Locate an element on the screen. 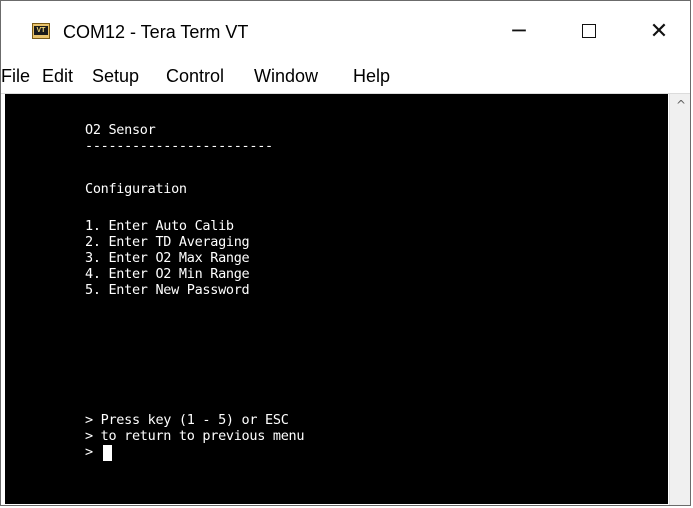  menu-file: File is located at coordinates (15, 76).